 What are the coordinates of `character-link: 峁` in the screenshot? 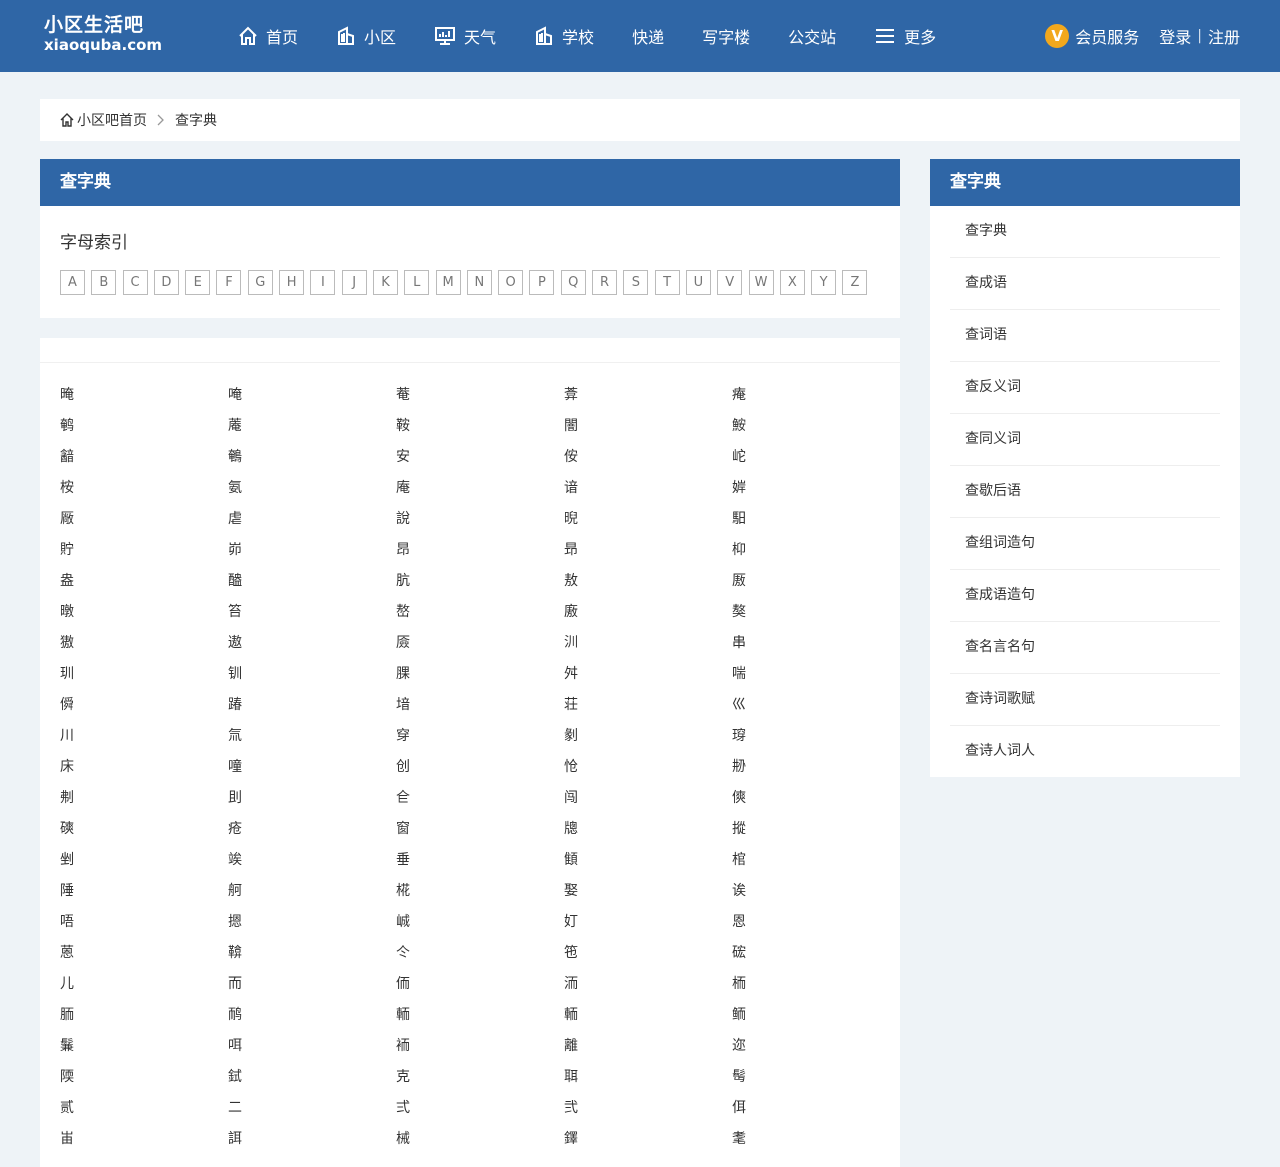 It's located at (312, 555).